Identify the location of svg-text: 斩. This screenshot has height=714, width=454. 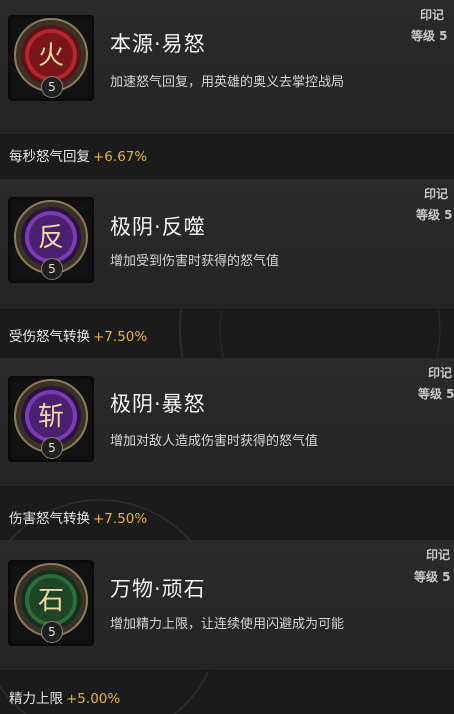
(51, 417).